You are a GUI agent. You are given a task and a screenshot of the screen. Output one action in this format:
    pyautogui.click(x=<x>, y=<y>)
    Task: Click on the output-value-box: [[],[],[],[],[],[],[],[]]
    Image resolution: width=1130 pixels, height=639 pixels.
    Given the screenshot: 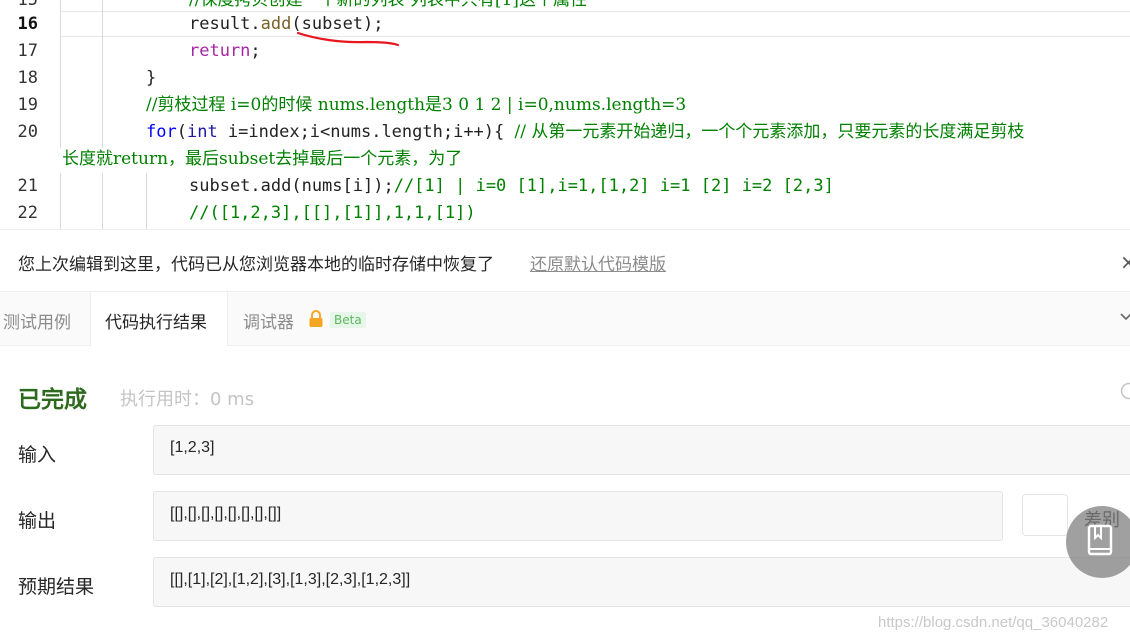 What is the action you would take?
    pyautogui.click(x=578, y=516)
    